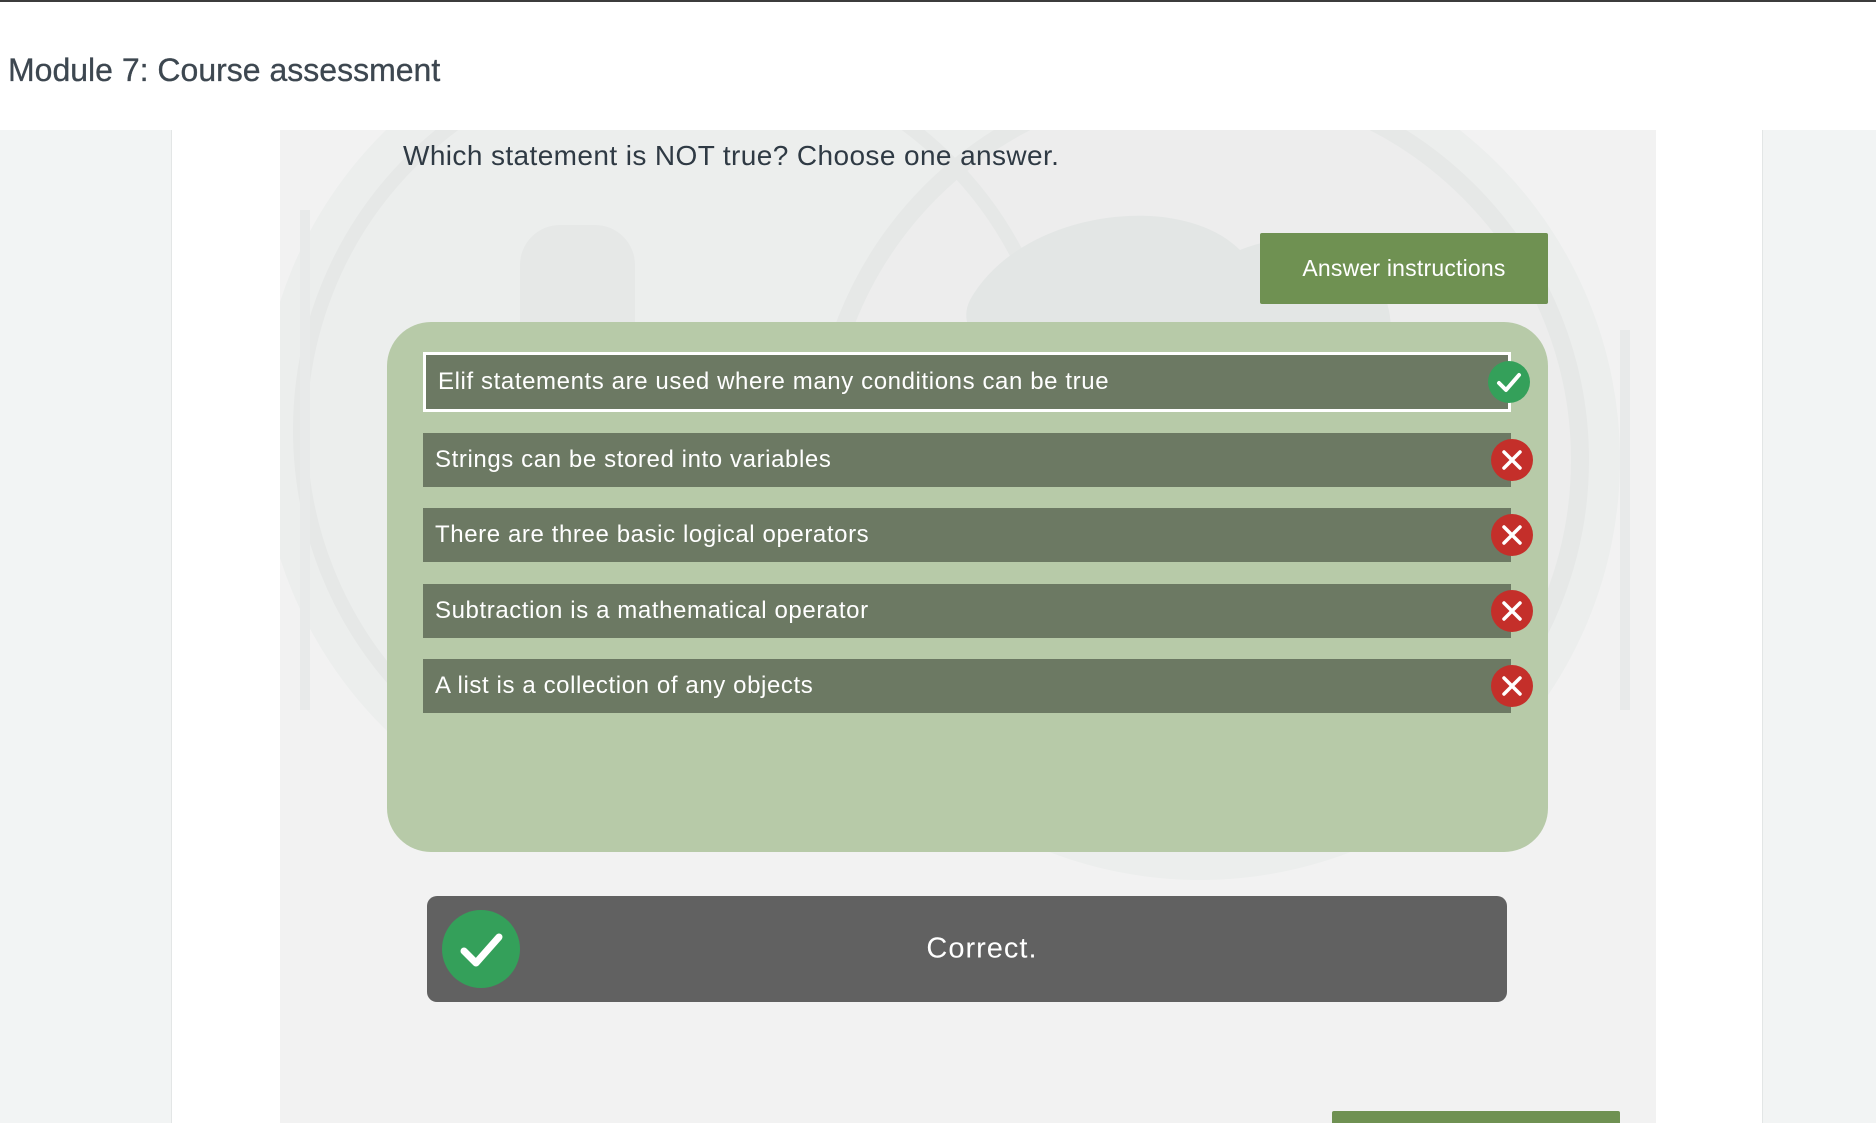 The width and height of the screenshot is (1876, 1123). What do you see at coordinates (978, 611) in the screenshot?
I see `answer-option: Subtraction is a mathematical operator` at bounding box center [978, 611].